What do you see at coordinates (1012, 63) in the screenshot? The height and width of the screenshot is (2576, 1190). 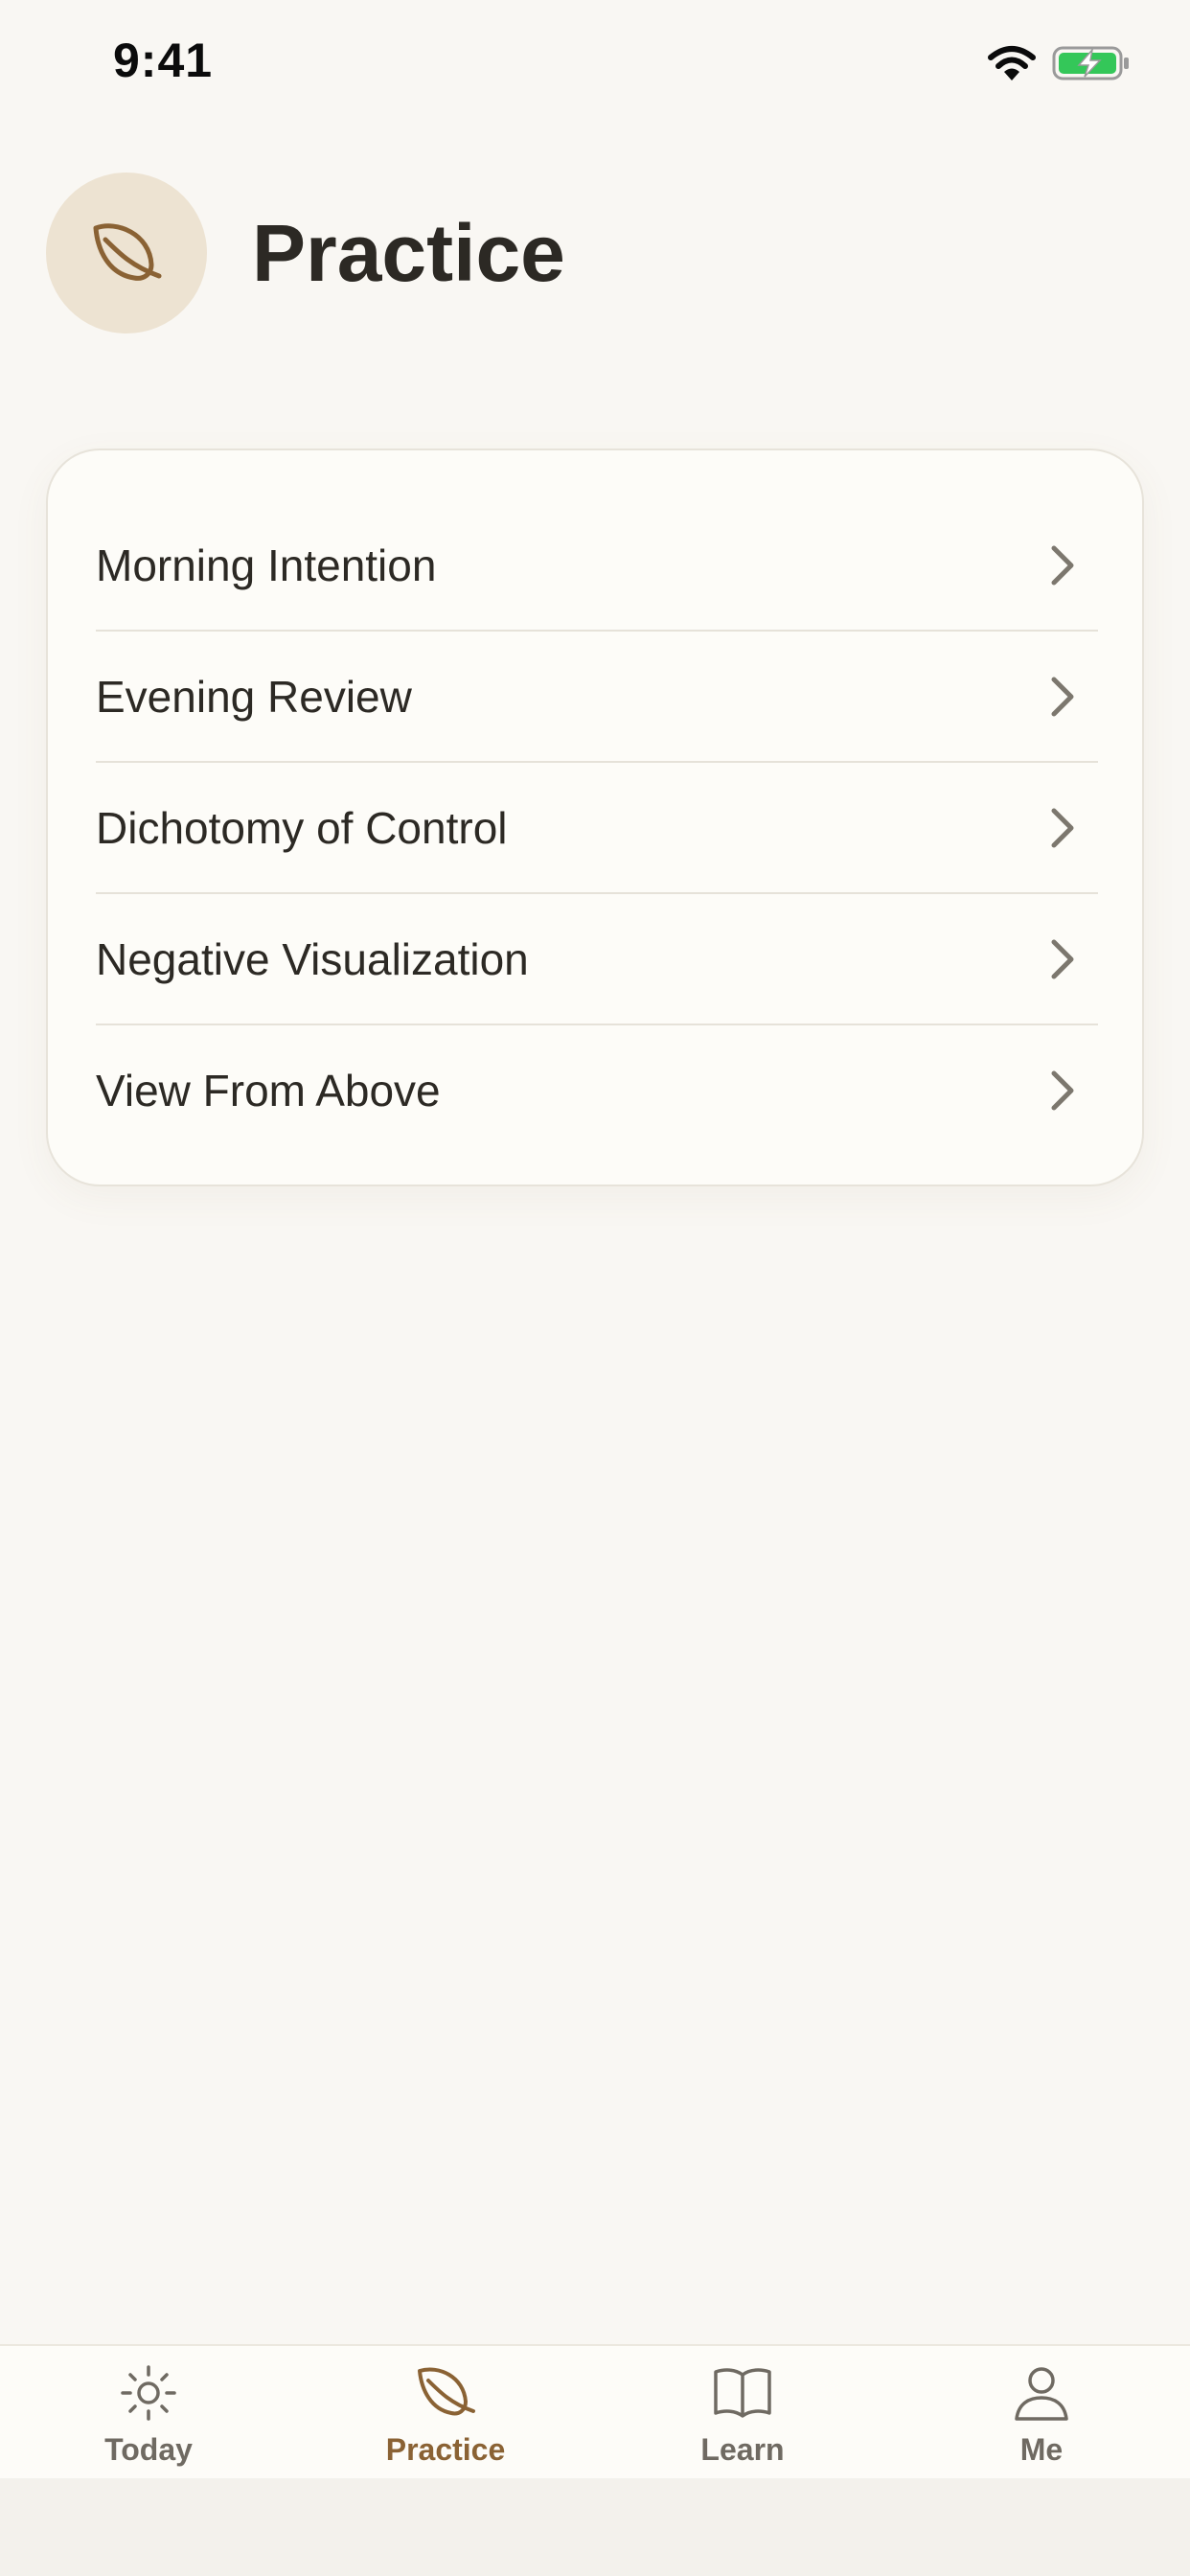 I see `wifi-icon` at bounding box center [1012, 63].